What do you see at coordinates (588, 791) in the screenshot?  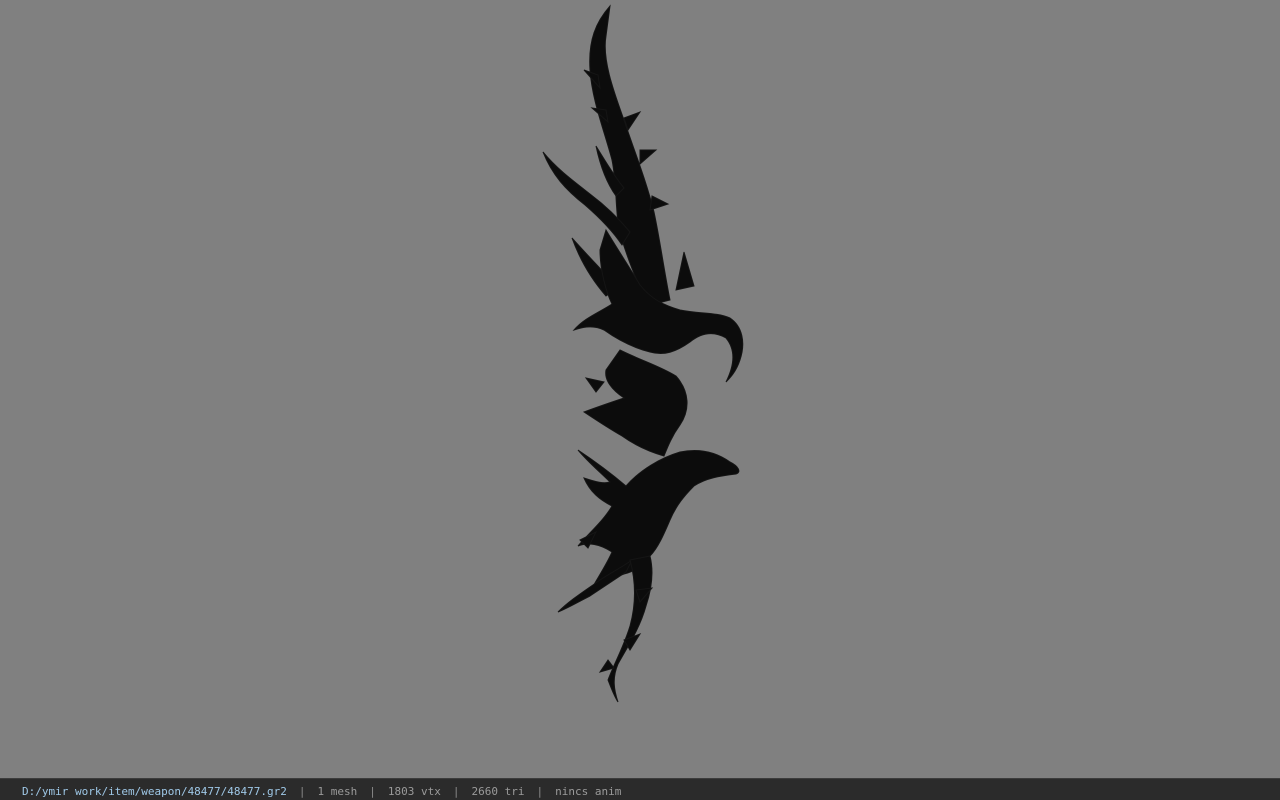 I see `animation-status: nincs anim` at bounding box center [588, 791].